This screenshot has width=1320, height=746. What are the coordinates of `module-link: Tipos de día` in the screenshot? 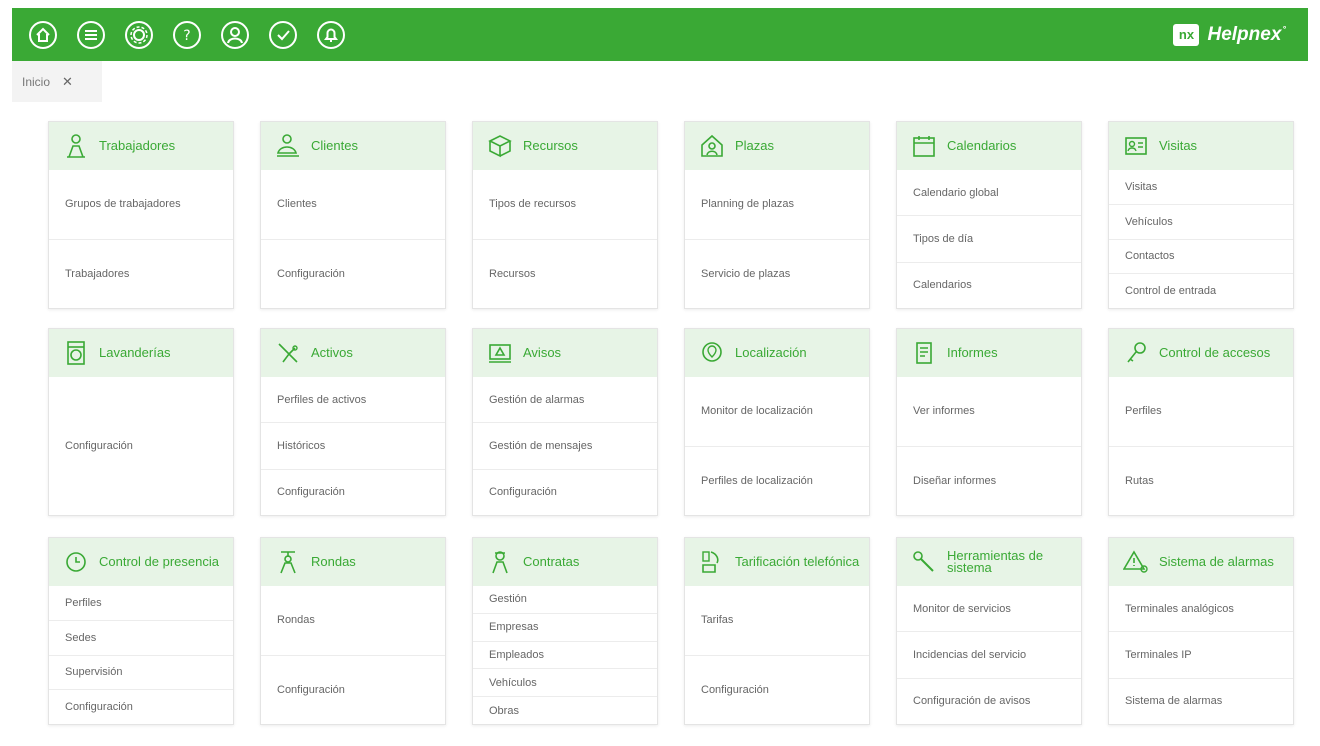 It's located at (989, 238).